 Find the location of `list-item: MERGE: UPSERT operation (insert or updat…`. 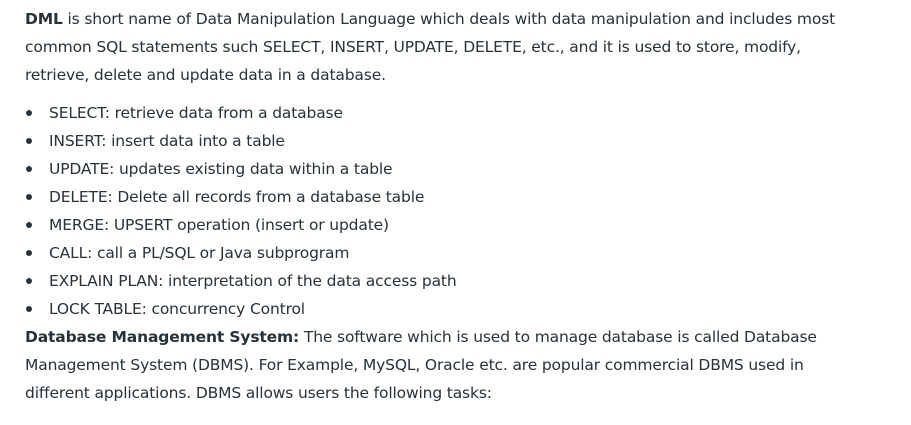

list-item: MERGE: UPSERT operation (insert or updat… is located at coordinates (440, 225).